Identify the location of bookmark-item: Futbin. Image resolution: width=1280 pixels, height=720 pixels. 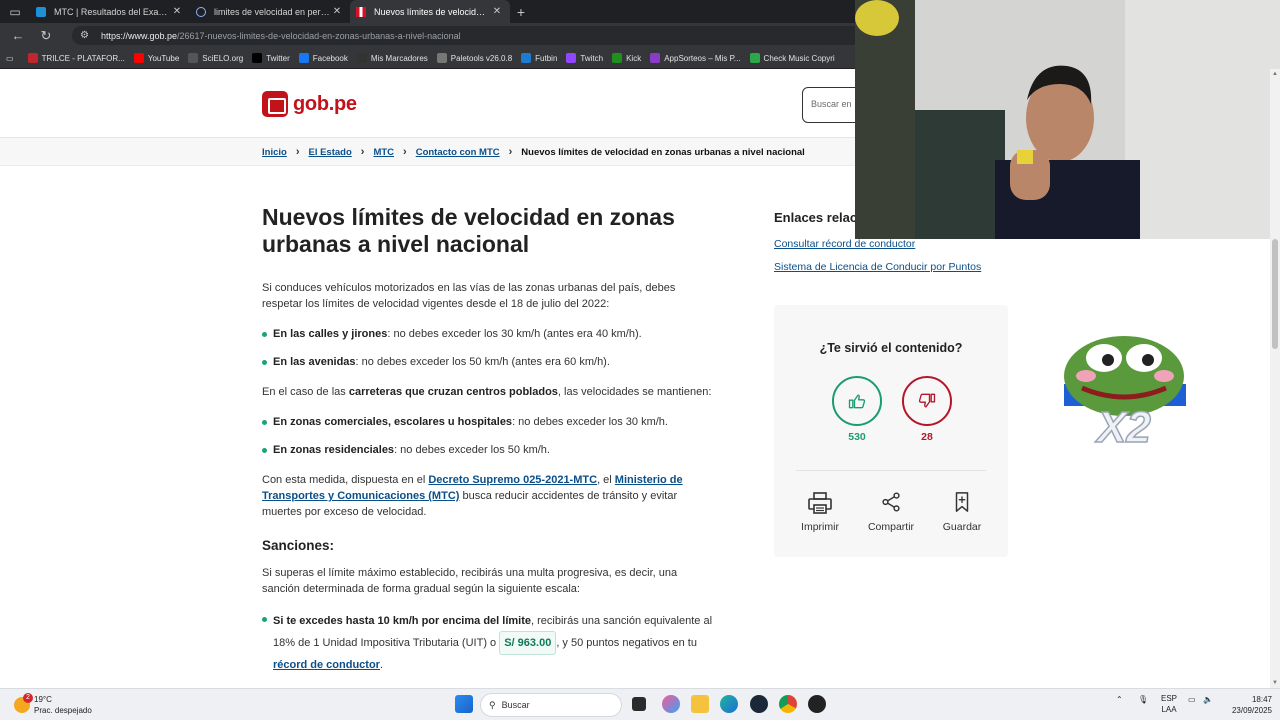
(539, 58).